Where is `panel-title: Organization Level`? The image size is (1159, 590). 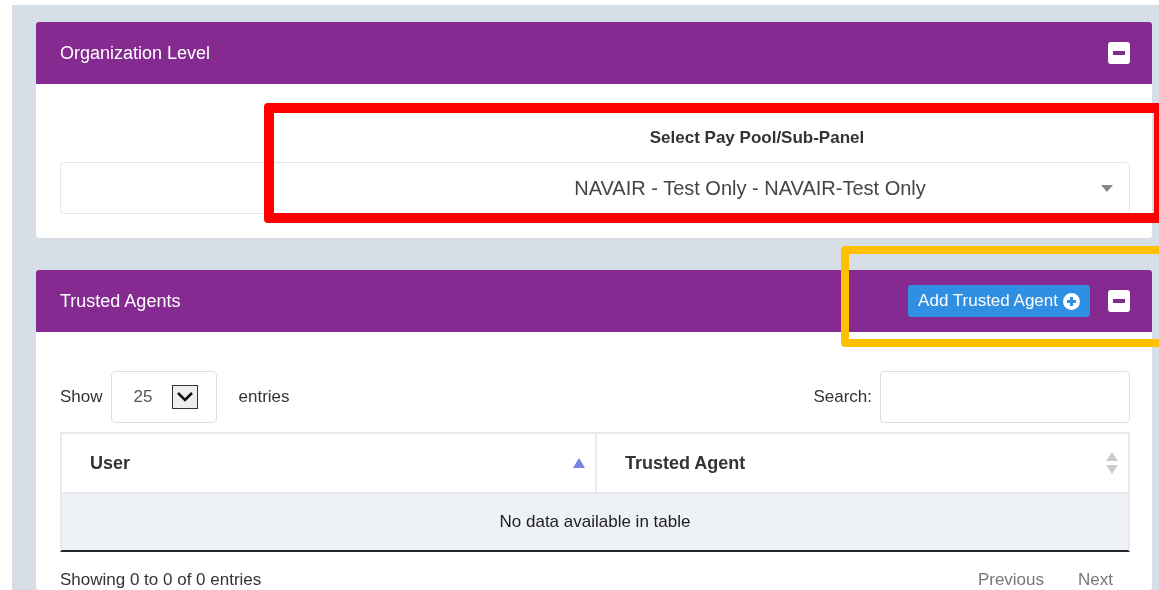
panel-title: Organization Level is located at coordinates (136, 53).